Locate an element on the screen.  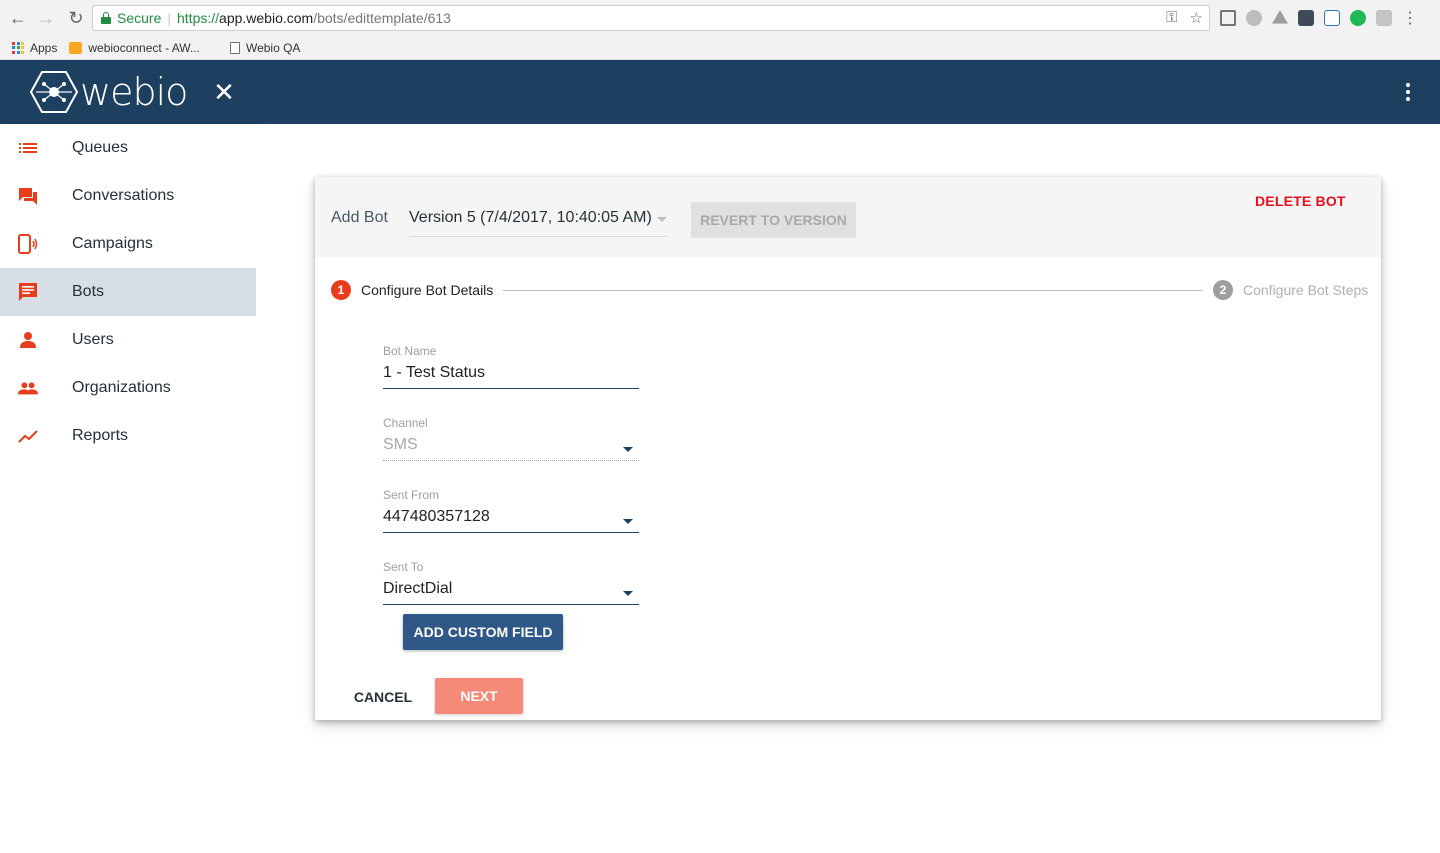
channel-select: SMS is located at coordinates (400, 444).